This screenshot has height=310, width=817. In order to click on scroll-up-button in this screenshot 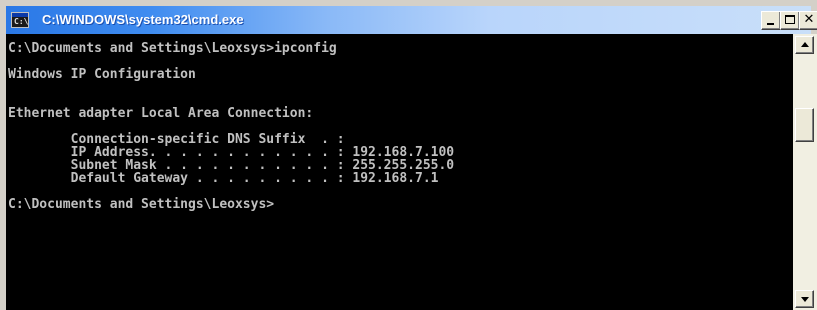, I will do `click(804, 45)`.